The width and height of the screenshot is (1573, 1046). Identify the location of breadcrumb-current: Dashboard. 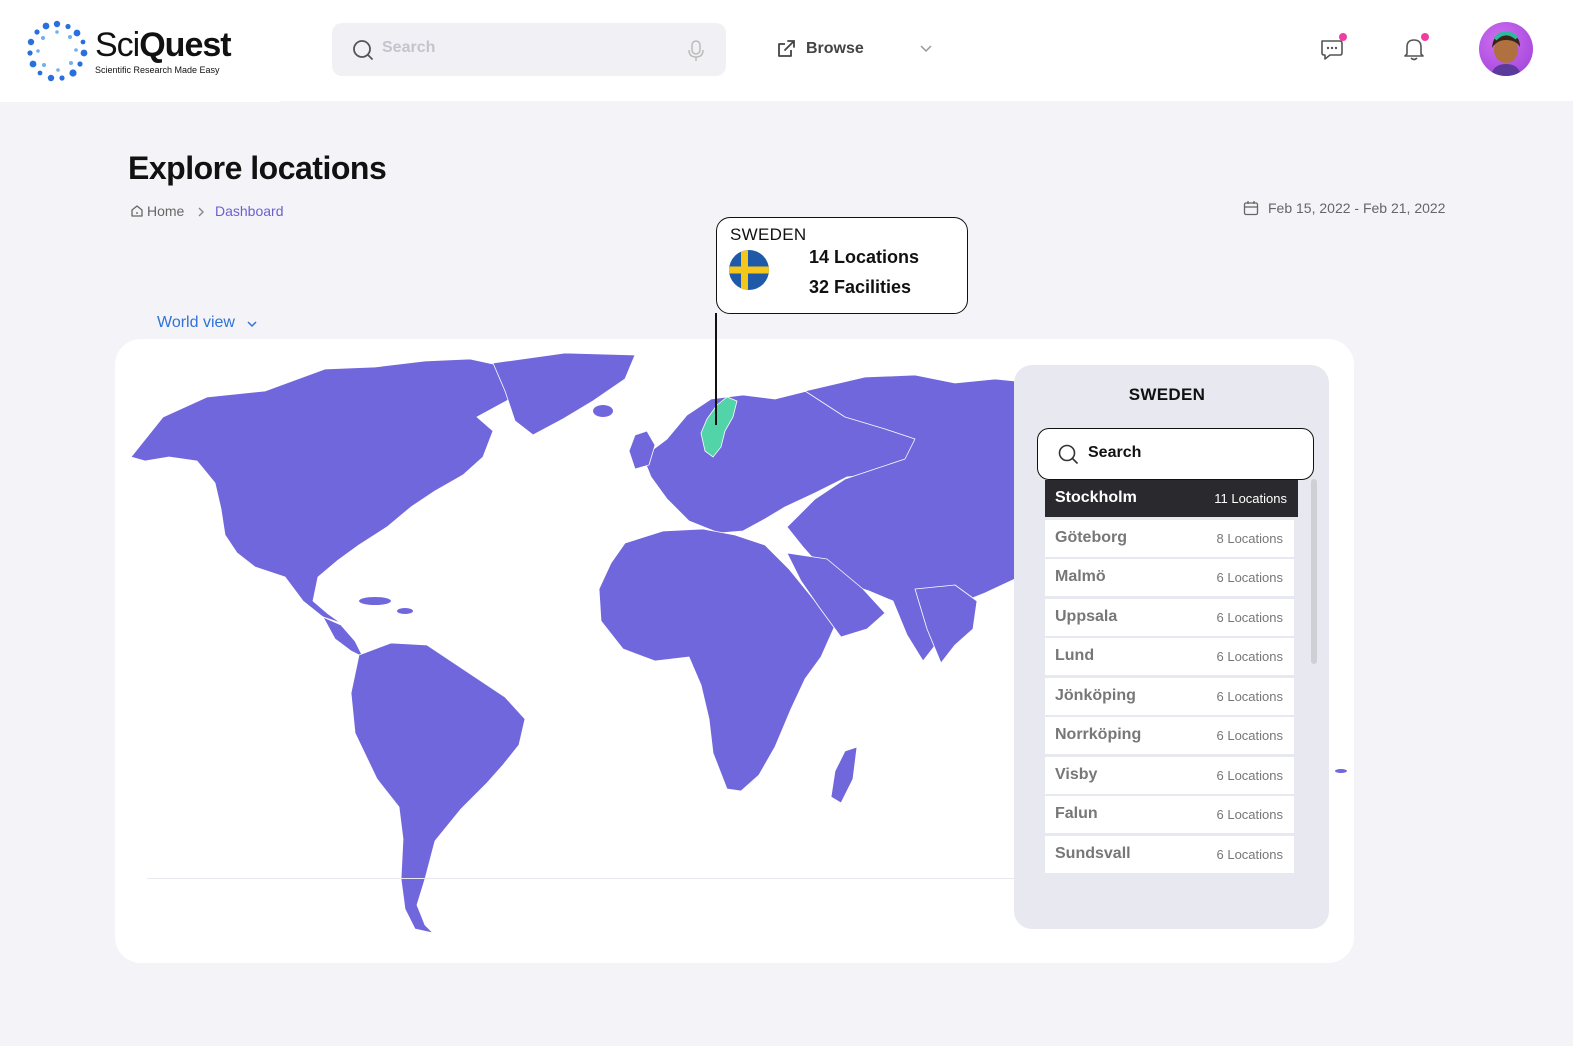
(249, 211).